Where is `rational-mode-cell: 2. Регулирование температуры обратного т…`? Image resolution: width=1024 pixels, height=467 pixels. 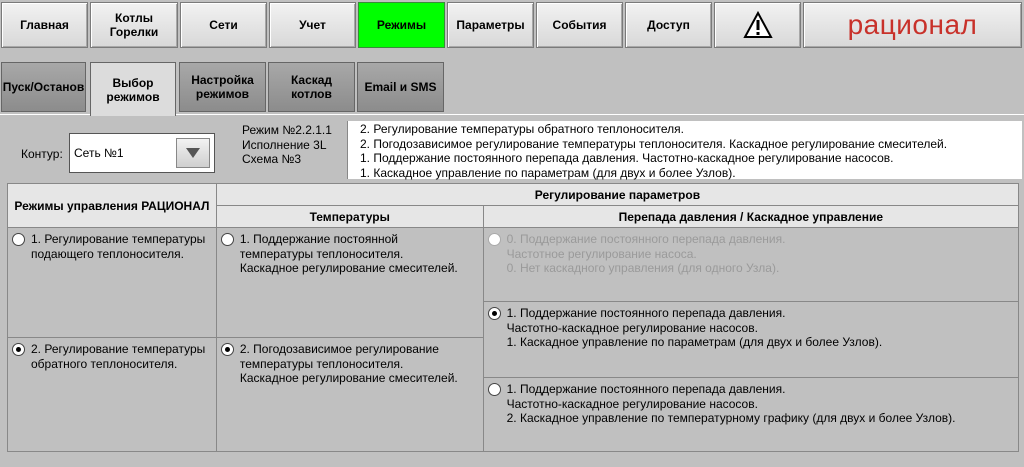
rational-mode-cell: 2. Регулирование температуры обратного т… is located at coordinates (112, 394).